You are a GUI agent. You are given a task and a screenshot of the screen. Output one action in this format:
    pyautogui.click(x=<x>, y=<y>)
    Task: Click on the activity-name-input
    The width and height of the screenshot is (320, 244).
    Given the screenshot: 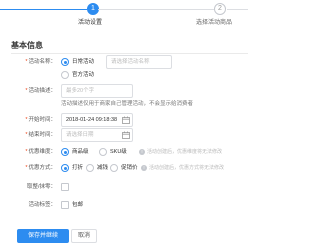 What is the action you would take?
    pyautogui.click(x=139, y=62)
    